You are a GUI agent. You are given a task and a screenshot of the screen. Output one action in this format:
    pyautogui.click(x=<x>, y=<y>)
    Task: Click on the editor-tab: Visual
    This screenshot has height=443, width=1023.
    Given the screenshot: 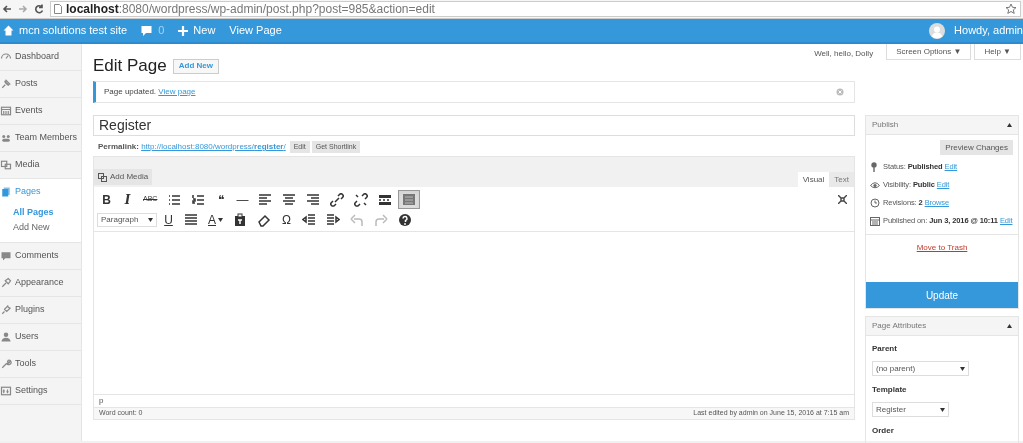 What is the action you would take?
    pyautogui.click(x=813, y=179)
    